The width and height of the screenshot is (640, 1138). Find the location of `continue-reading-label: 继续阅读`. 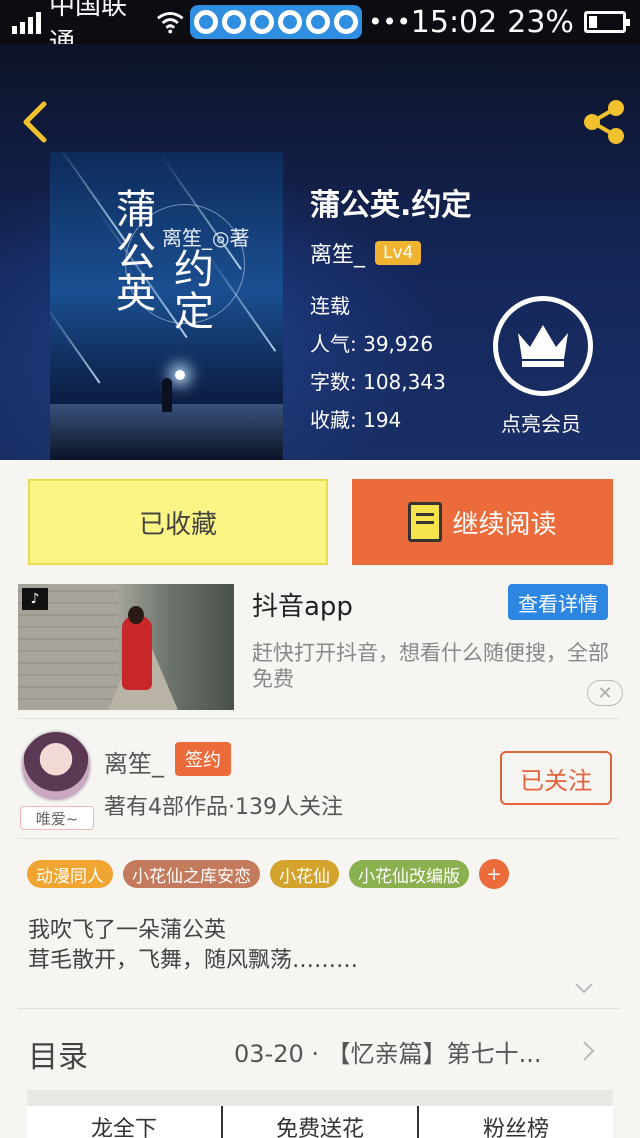

continue-reading-label: 继续阅读 is located at coordinates (504, 524).